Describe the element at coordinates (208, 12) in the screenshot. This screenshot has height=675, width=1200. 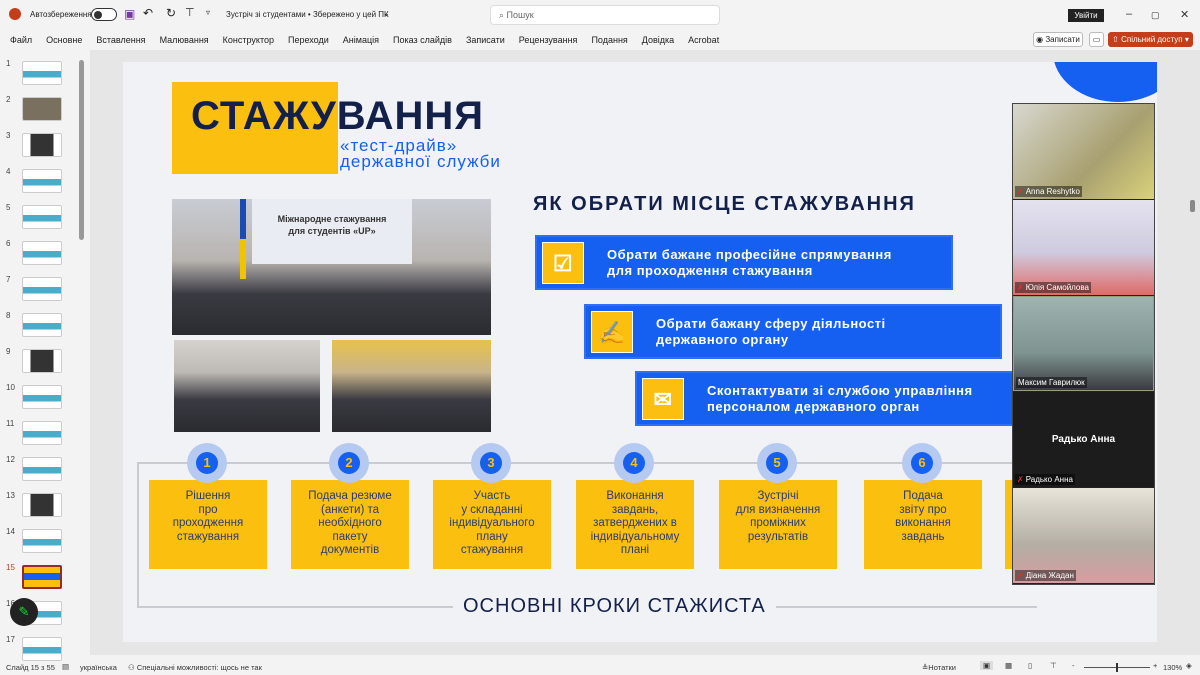
I see `customize-qat-icon: ▿` at that location.